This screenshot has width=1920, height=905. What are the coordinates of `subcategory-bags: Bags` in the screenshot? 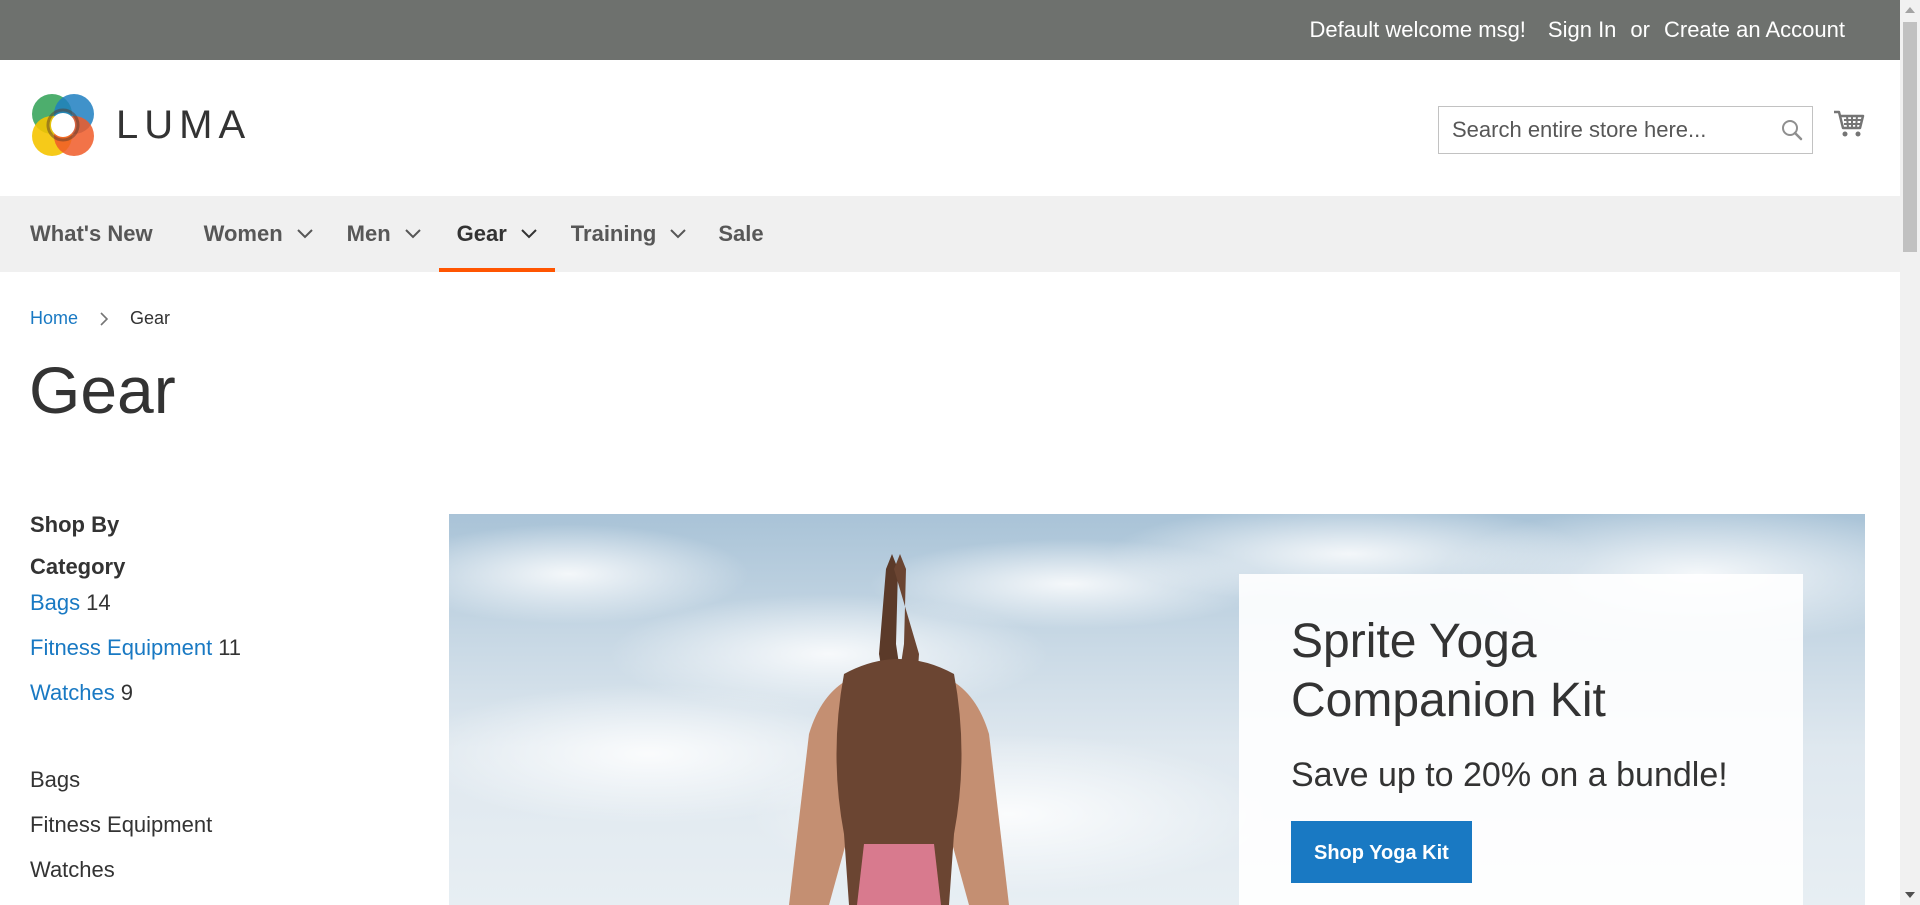 It's located at (210, 787).